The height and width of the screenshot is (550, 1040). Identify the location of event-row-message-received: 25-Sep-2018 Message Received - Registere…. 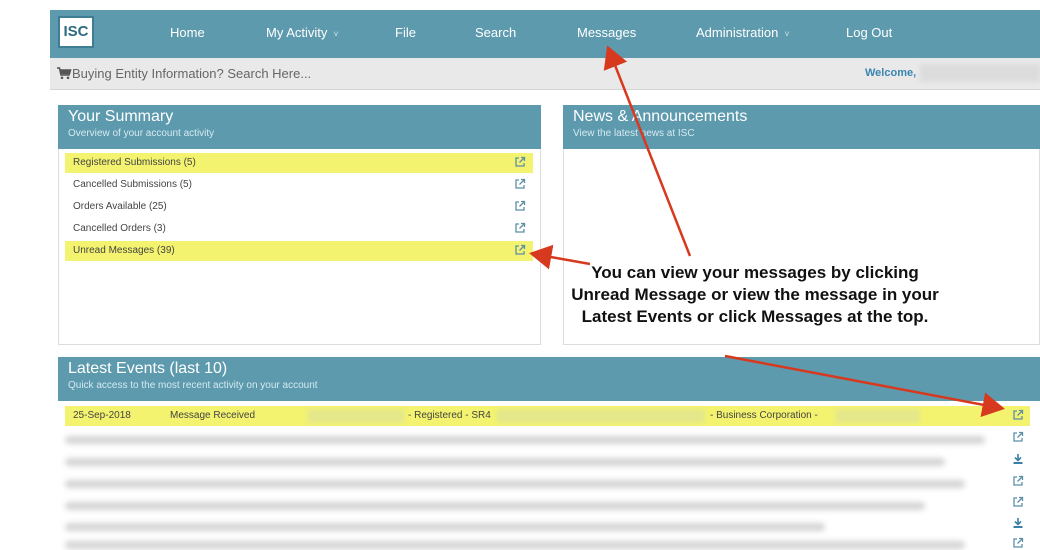
(547, 416).